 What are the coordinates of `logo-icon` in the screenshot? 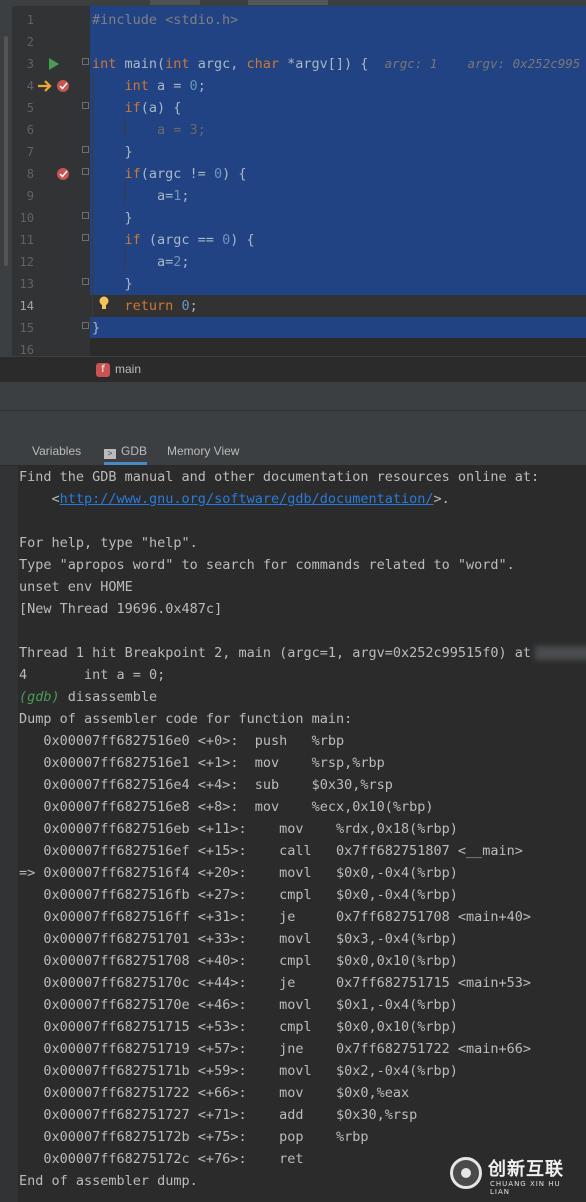 It's located at (466, 1173).